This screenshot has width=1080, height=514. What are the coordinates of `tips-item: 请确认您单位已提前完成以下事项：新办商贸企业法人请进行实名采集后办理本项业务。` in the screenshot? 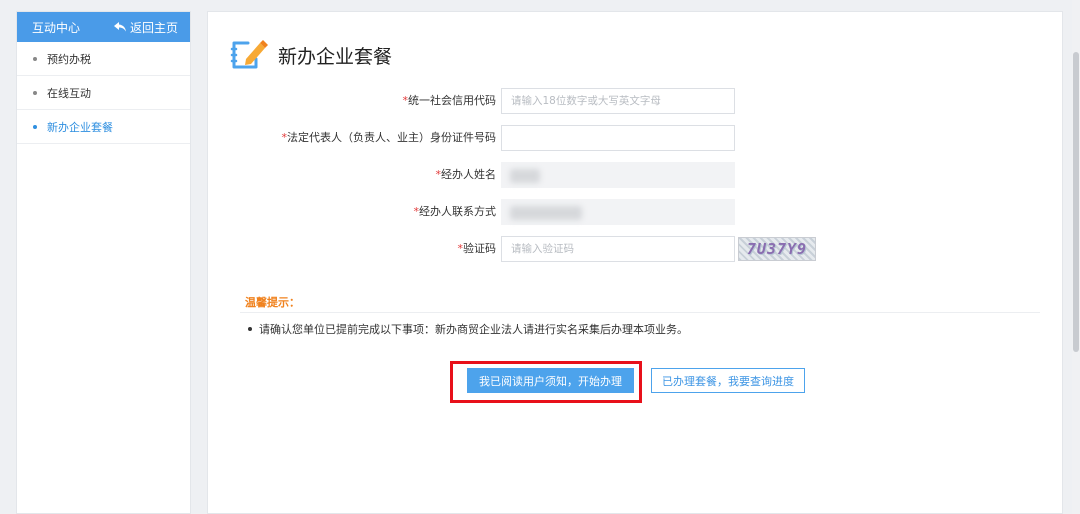 It's located at (468, 329).